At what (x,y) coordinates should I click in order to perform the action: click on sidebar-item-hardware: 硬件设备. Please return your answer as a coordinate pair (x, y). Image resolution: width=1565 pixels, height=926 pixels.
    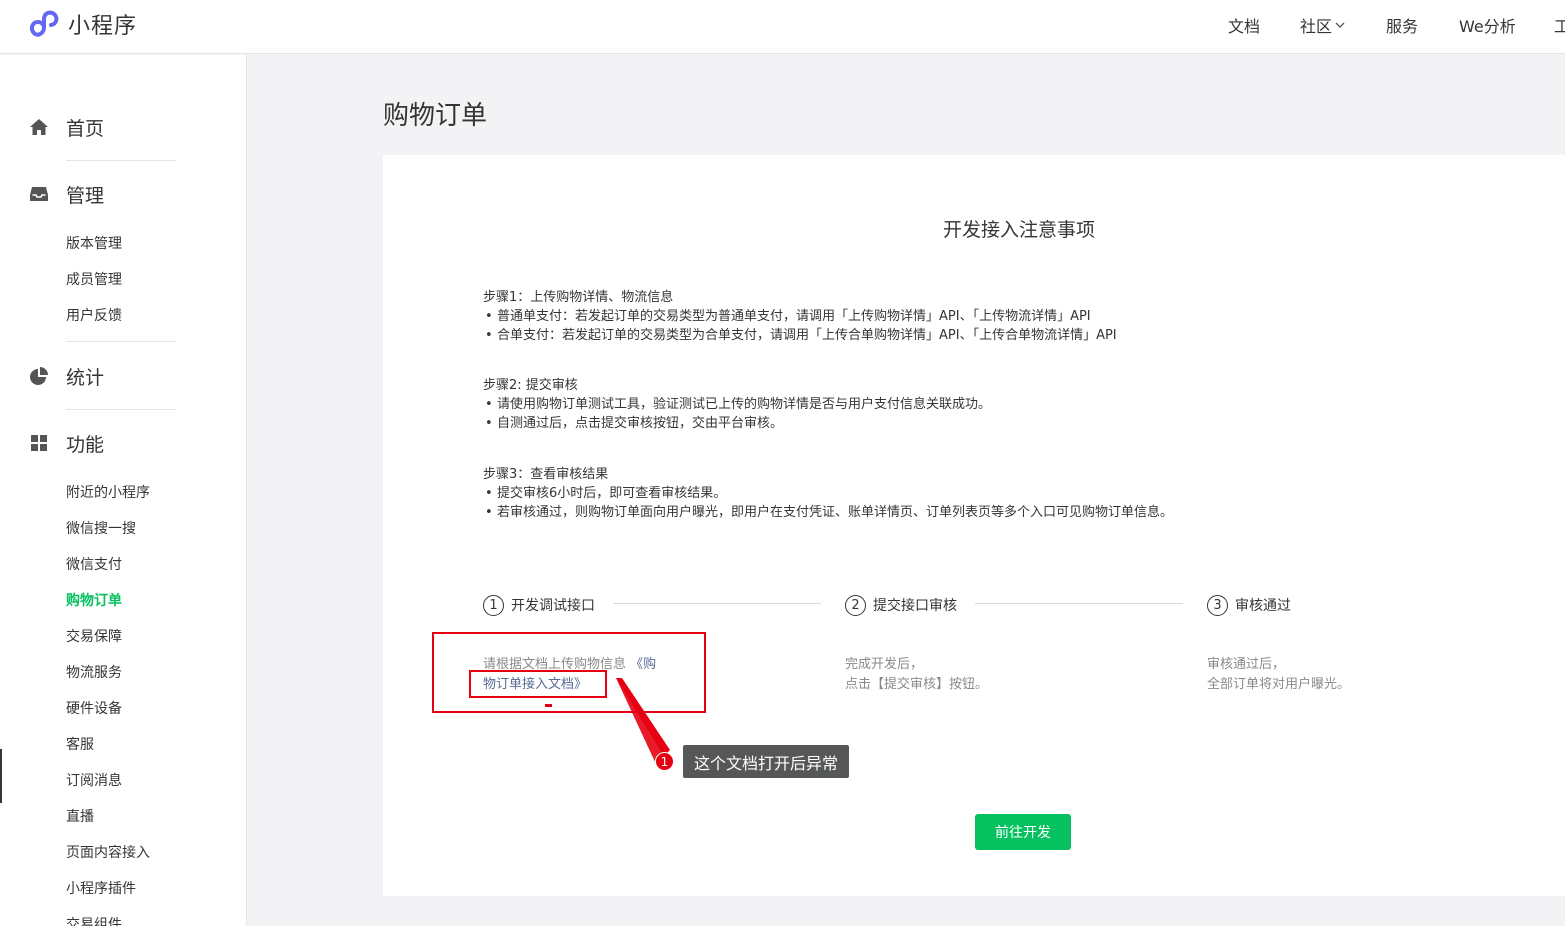
    Looking at the image, I should click on (94, 709).